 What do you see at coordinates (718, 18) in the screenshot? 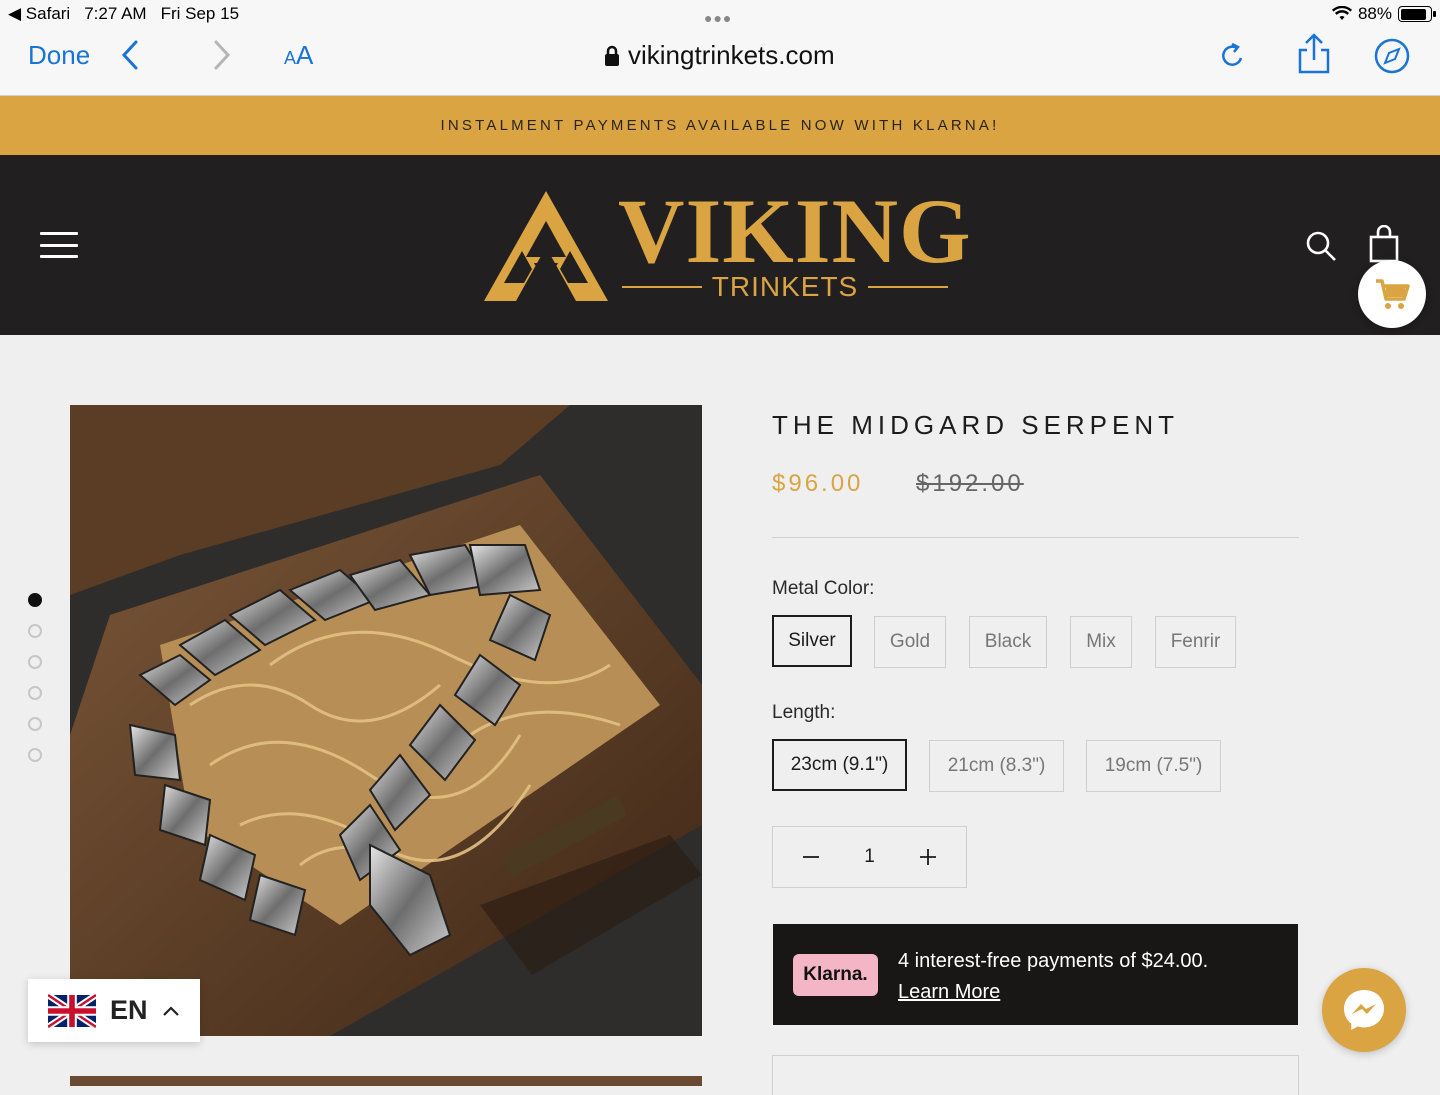
I see `multitask-dots-icon: ●●●` at bounding box center [718, 18].